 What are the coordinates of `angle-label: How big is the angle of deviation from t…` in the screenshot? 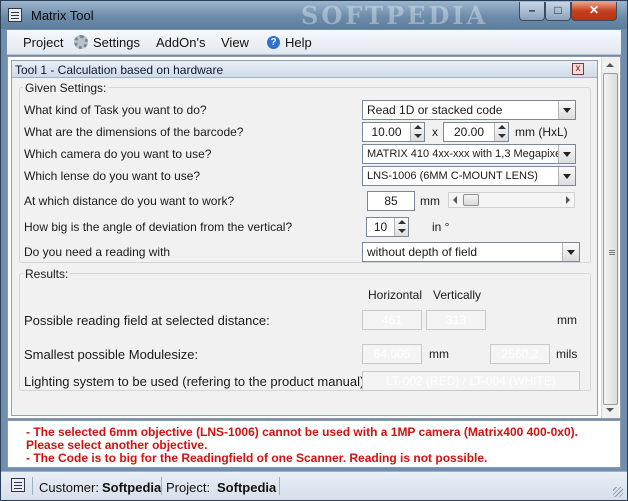 It's located at (158, 227).